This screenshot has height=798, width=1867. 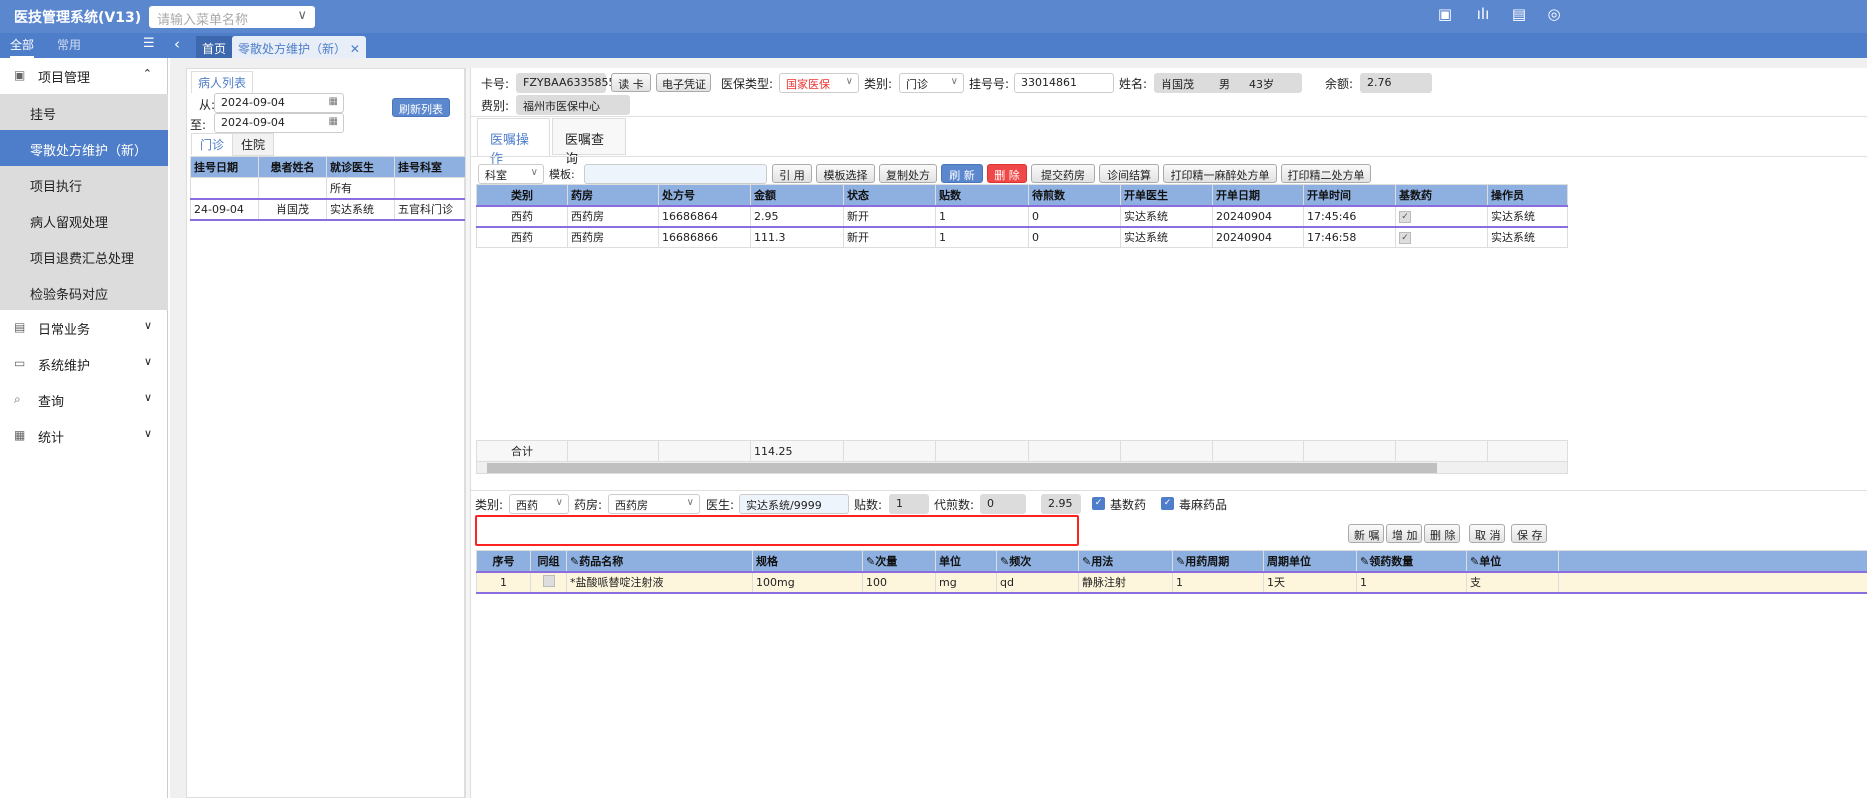 What do you see at coordinates (1483, 15) in the screenshot?
I see `chart-edit-icon: ılı` at bounding box center [1483, 15].